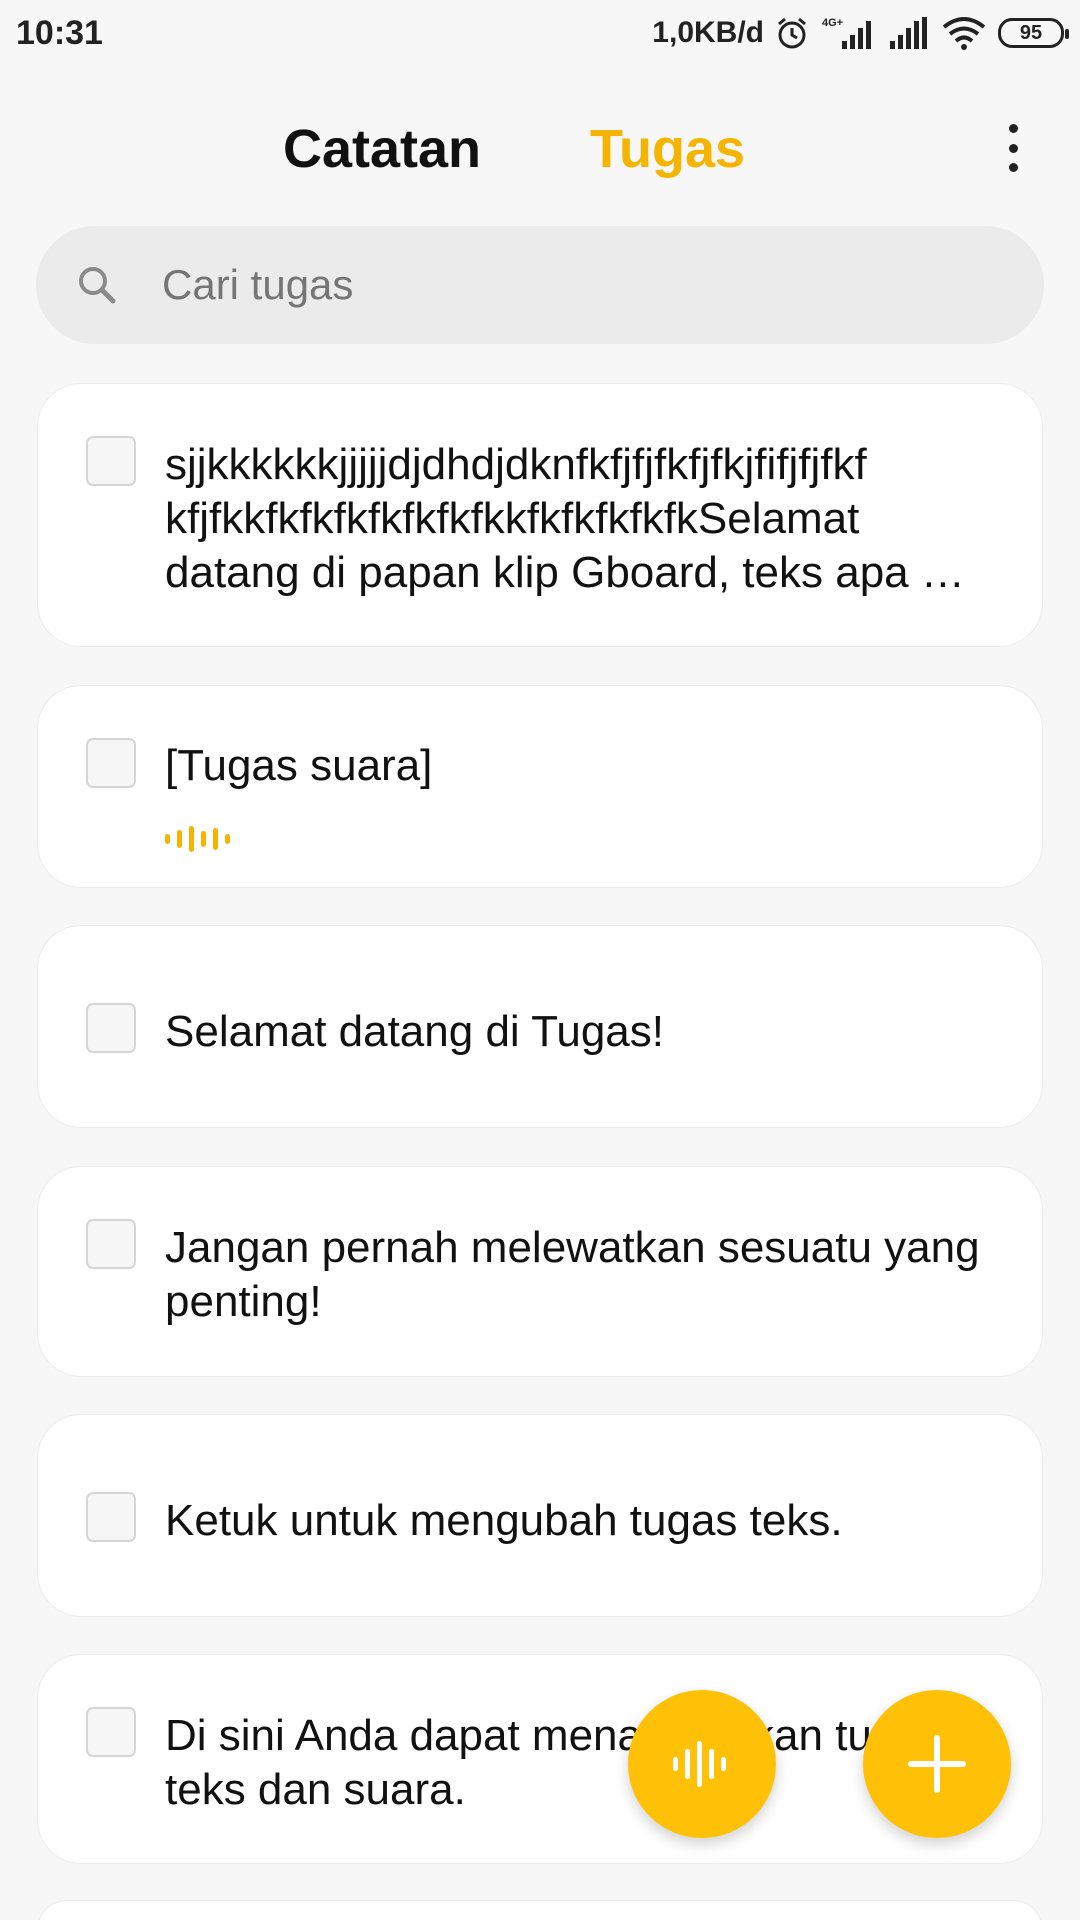 The height and width of the screenshot is (1920, 1080). I want to click on add-task-button, so click(937, 1764).